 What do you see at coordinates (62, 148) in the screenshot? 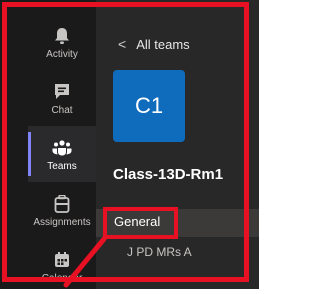
I see `teams-icon` at bounding box center [62, 148].